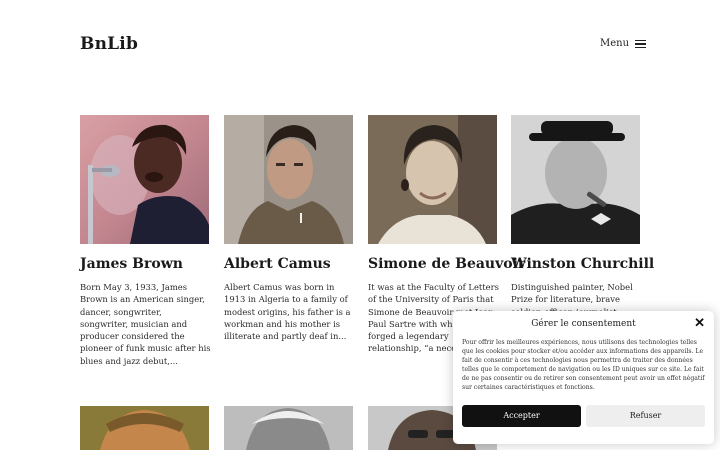  Describe the element at coordinates (699, 323) in the screenshot. I see `close-icon: ✕` at that location.